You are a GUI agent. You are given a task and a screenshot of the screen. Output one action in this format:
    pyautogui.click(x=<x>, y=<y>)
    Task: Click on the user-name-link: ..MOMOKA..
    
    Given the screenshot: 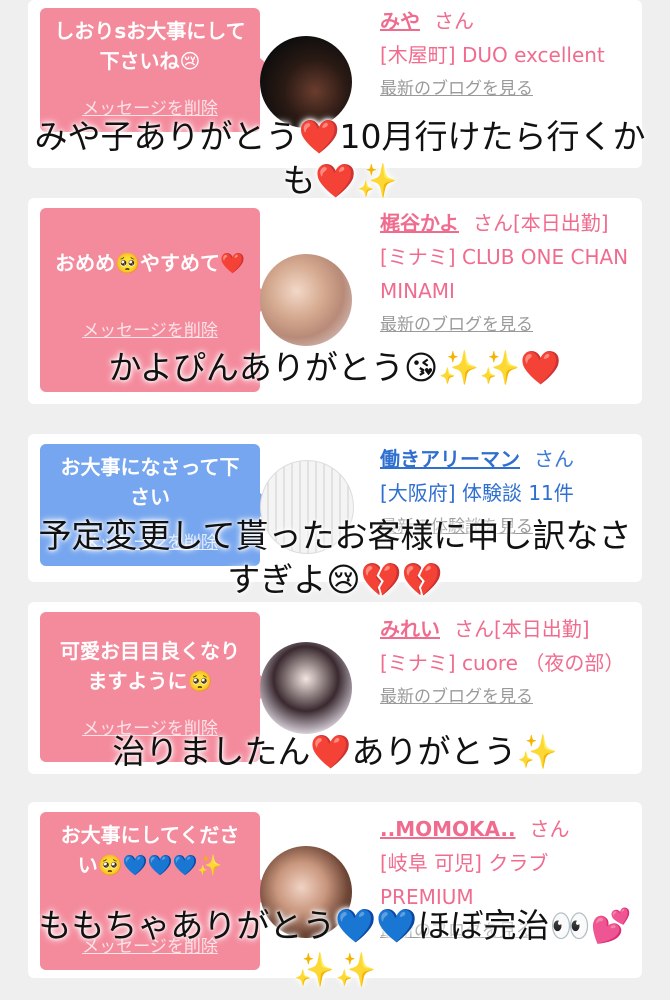 What is the action you would take?
    pyautogui.click(x=448, y=829)
    